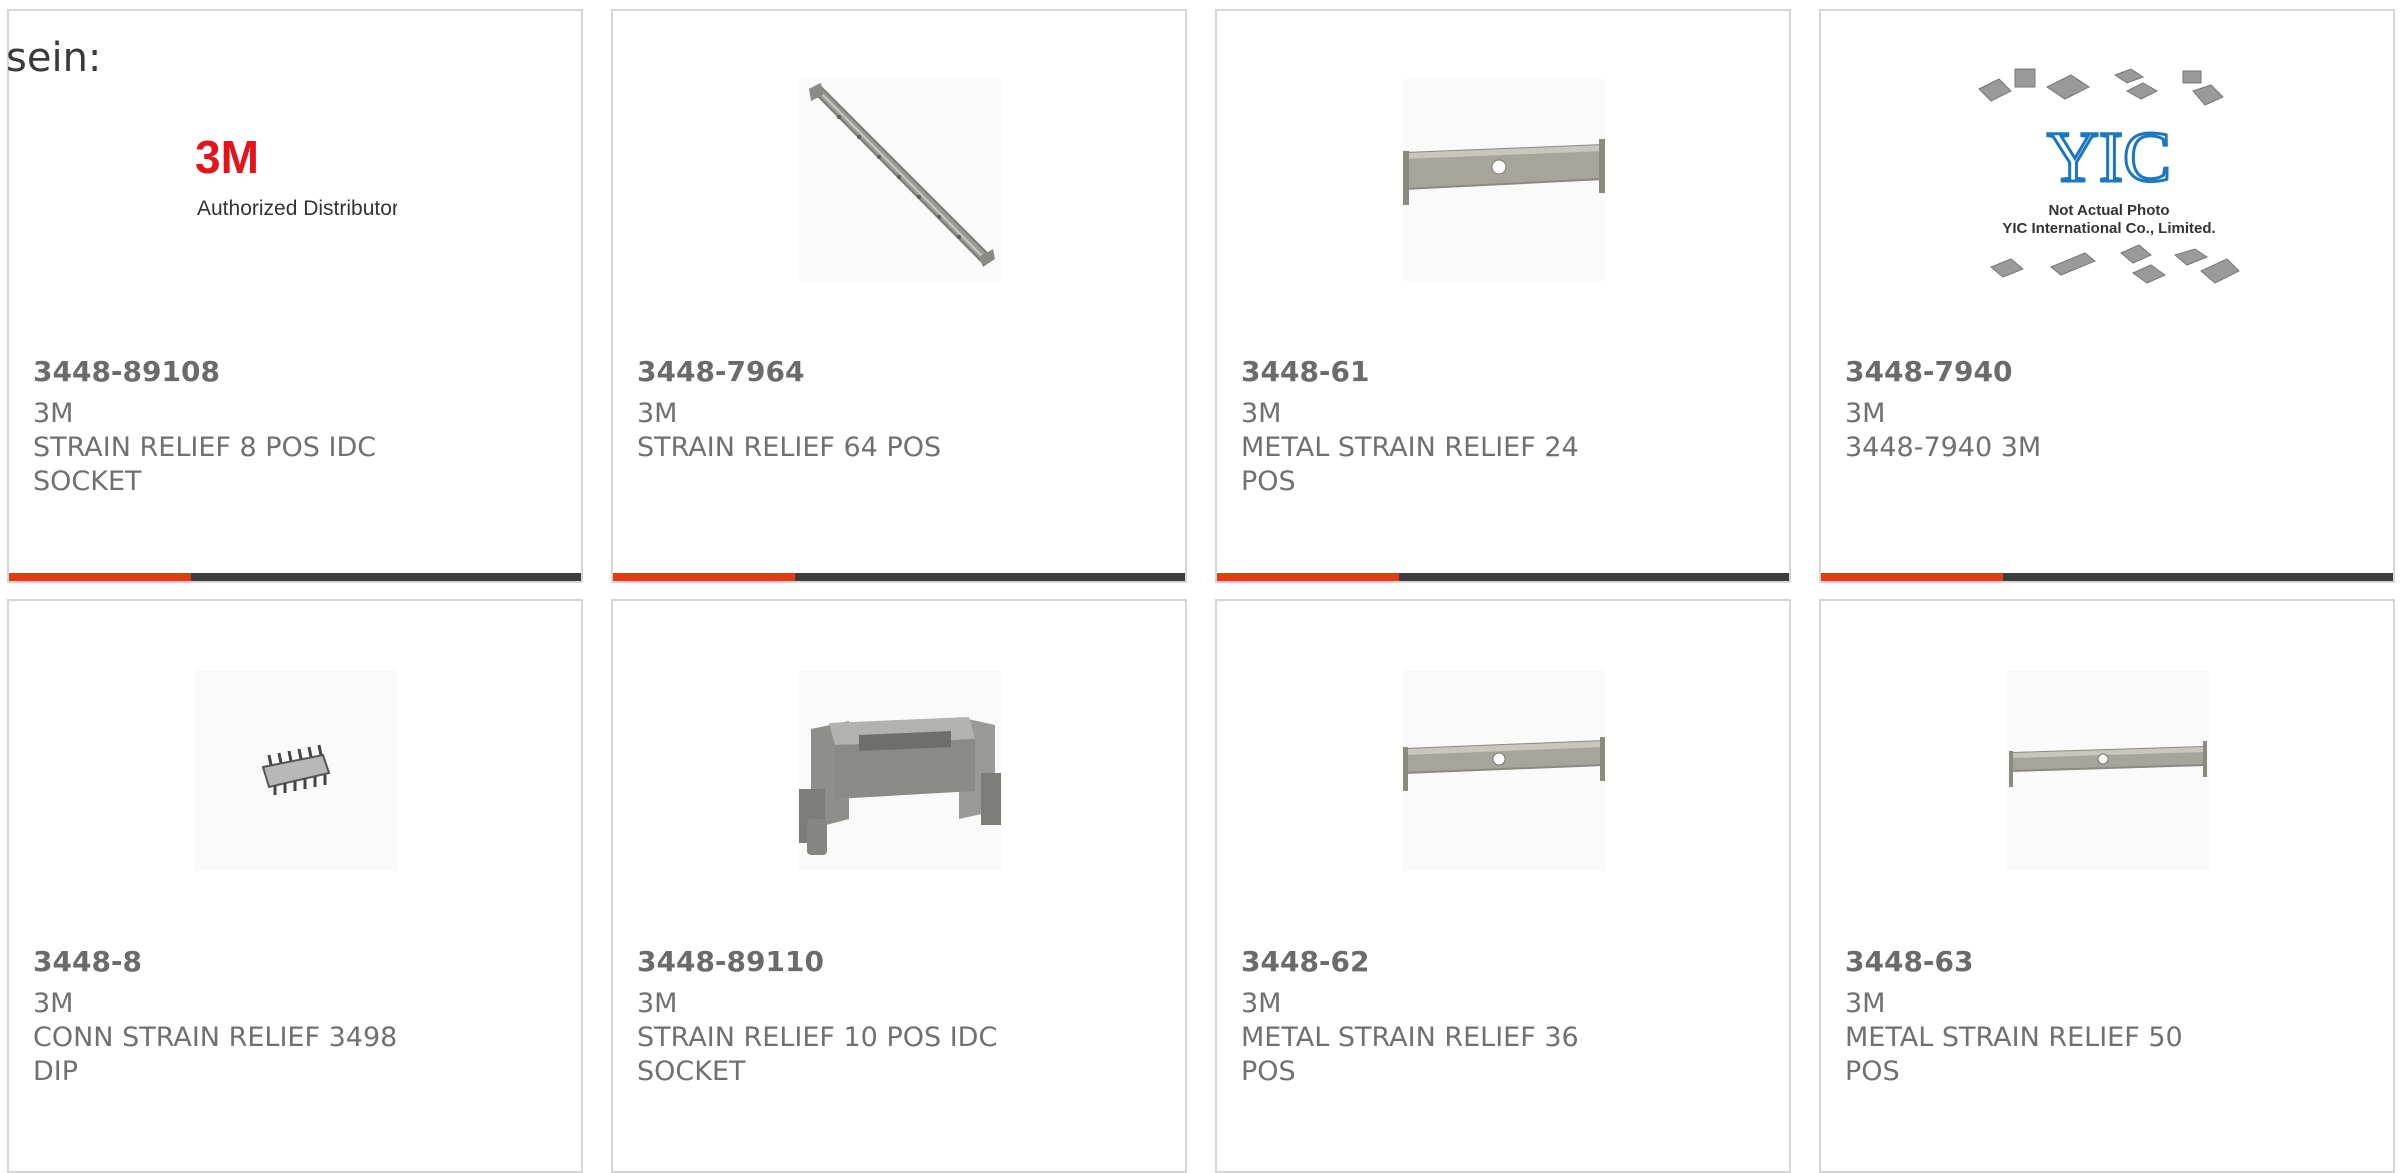 Image resolution: width=2400 pixels, height=1173 pixels. Describe the element at coordinates (789, 447) in the screenshot. I see `description: STRAIN RELIEF 64 POS` at that location.